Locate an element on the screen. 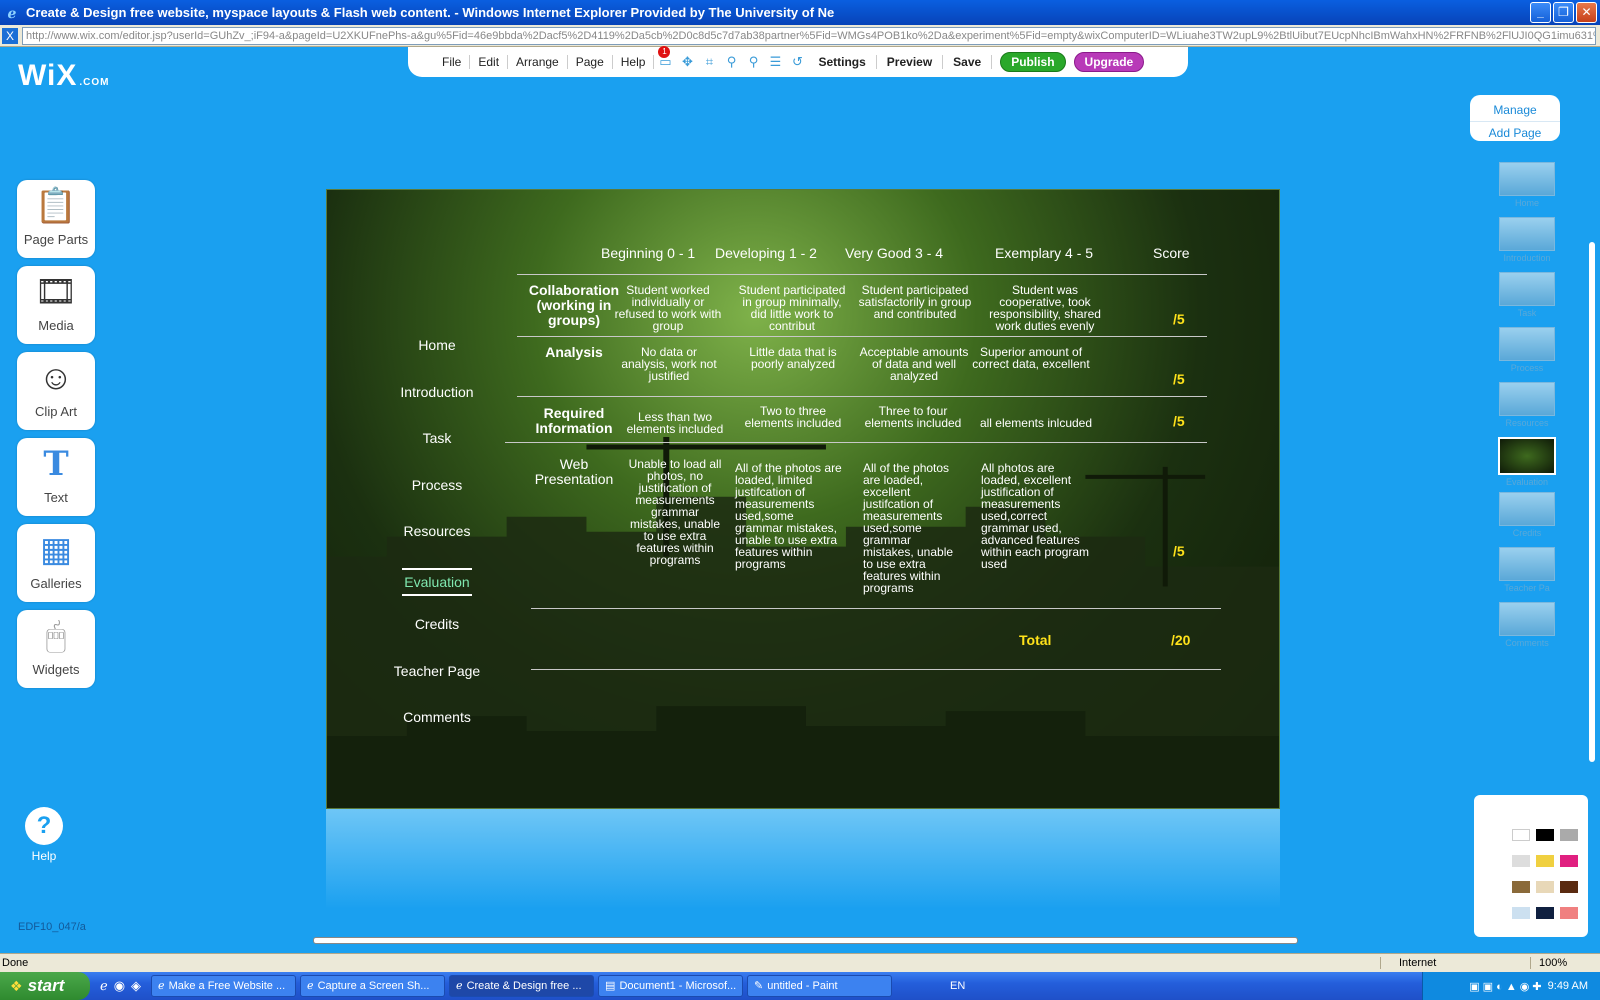  notifications-icon: ▭ 1 is located at coordinates (665, 58).